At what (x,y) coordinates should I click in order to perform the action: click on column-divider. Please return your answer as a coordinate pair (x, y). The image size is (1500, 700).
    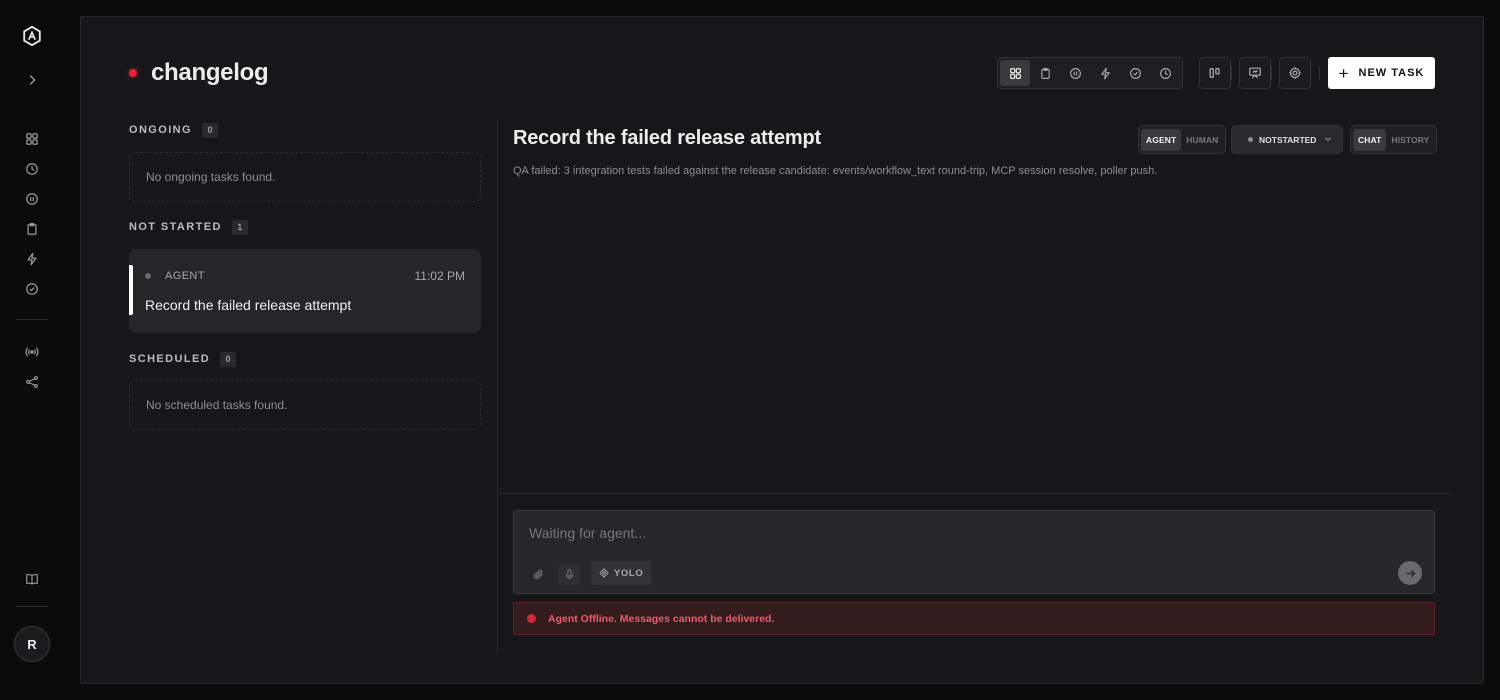
    Looking at the image, I should click on (497, 387).